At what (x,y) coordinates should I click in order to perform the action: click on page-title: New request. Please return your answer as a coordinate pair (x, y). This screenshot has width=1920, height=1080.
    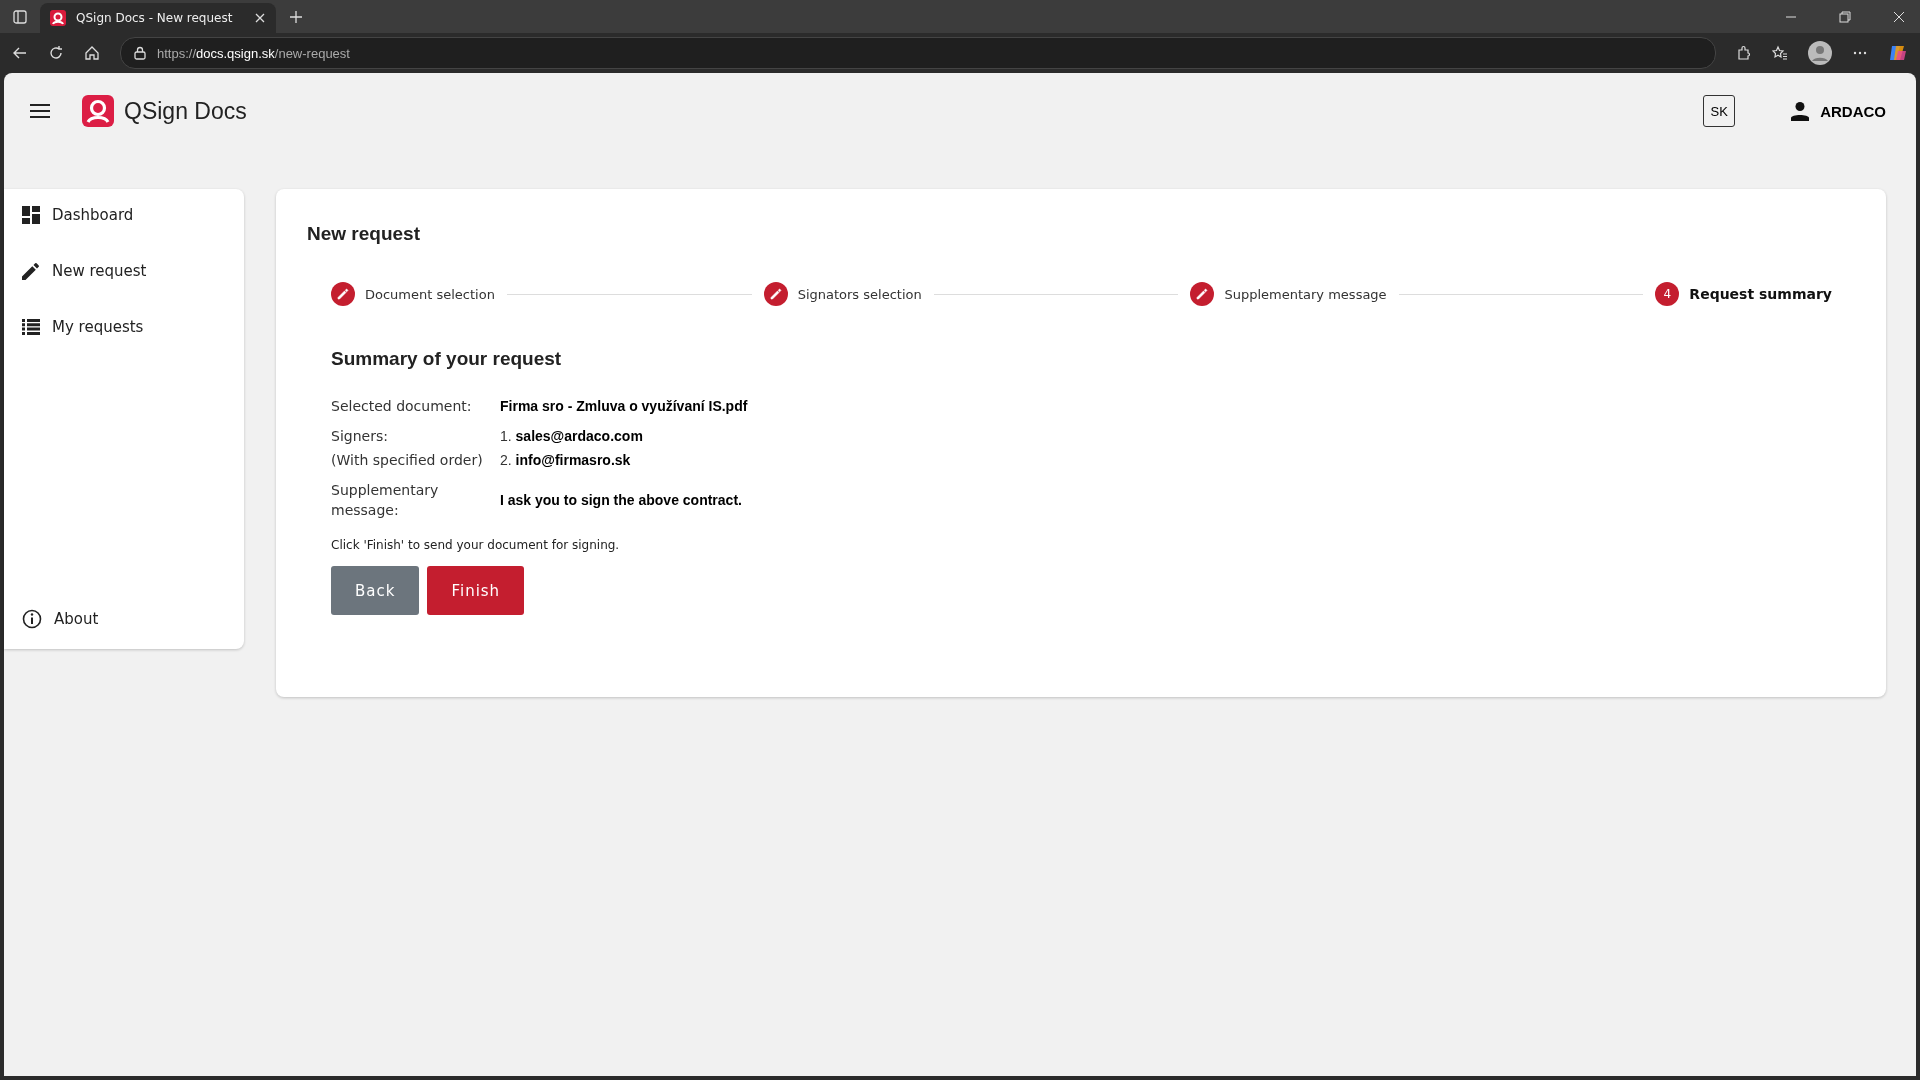
    Looking at the image, I should click on (364, 234).